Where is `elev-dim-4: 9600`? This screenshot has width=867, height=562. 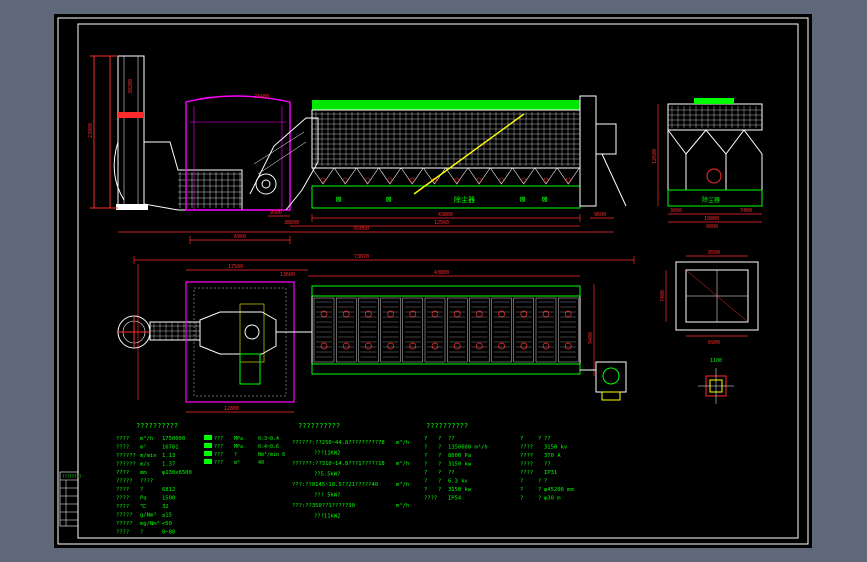 elev-dim-4: 9600 is located at coordinates (600, 215).